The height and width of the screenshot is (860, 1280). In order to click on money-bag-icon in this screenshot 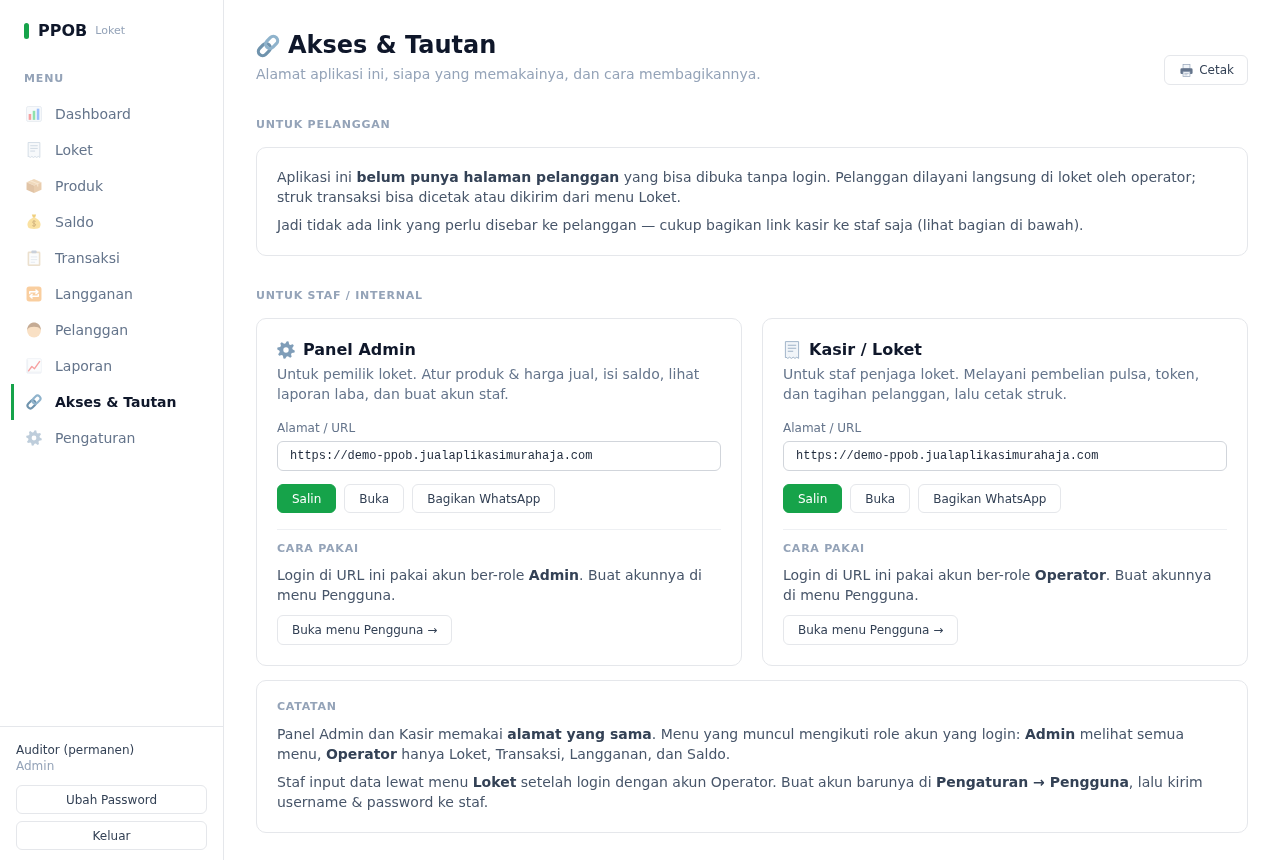, I will do `click(34, 222)`.